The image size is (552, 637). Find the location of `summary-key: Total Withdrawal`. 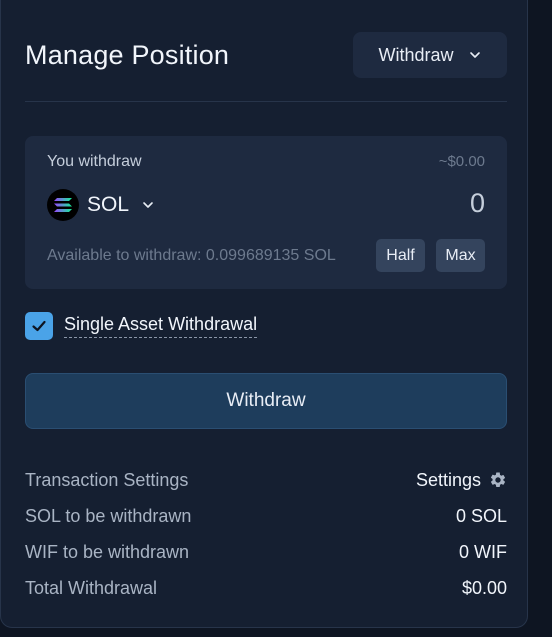

summary-key: Total Withdrawal is located at coordinates (91, 587).